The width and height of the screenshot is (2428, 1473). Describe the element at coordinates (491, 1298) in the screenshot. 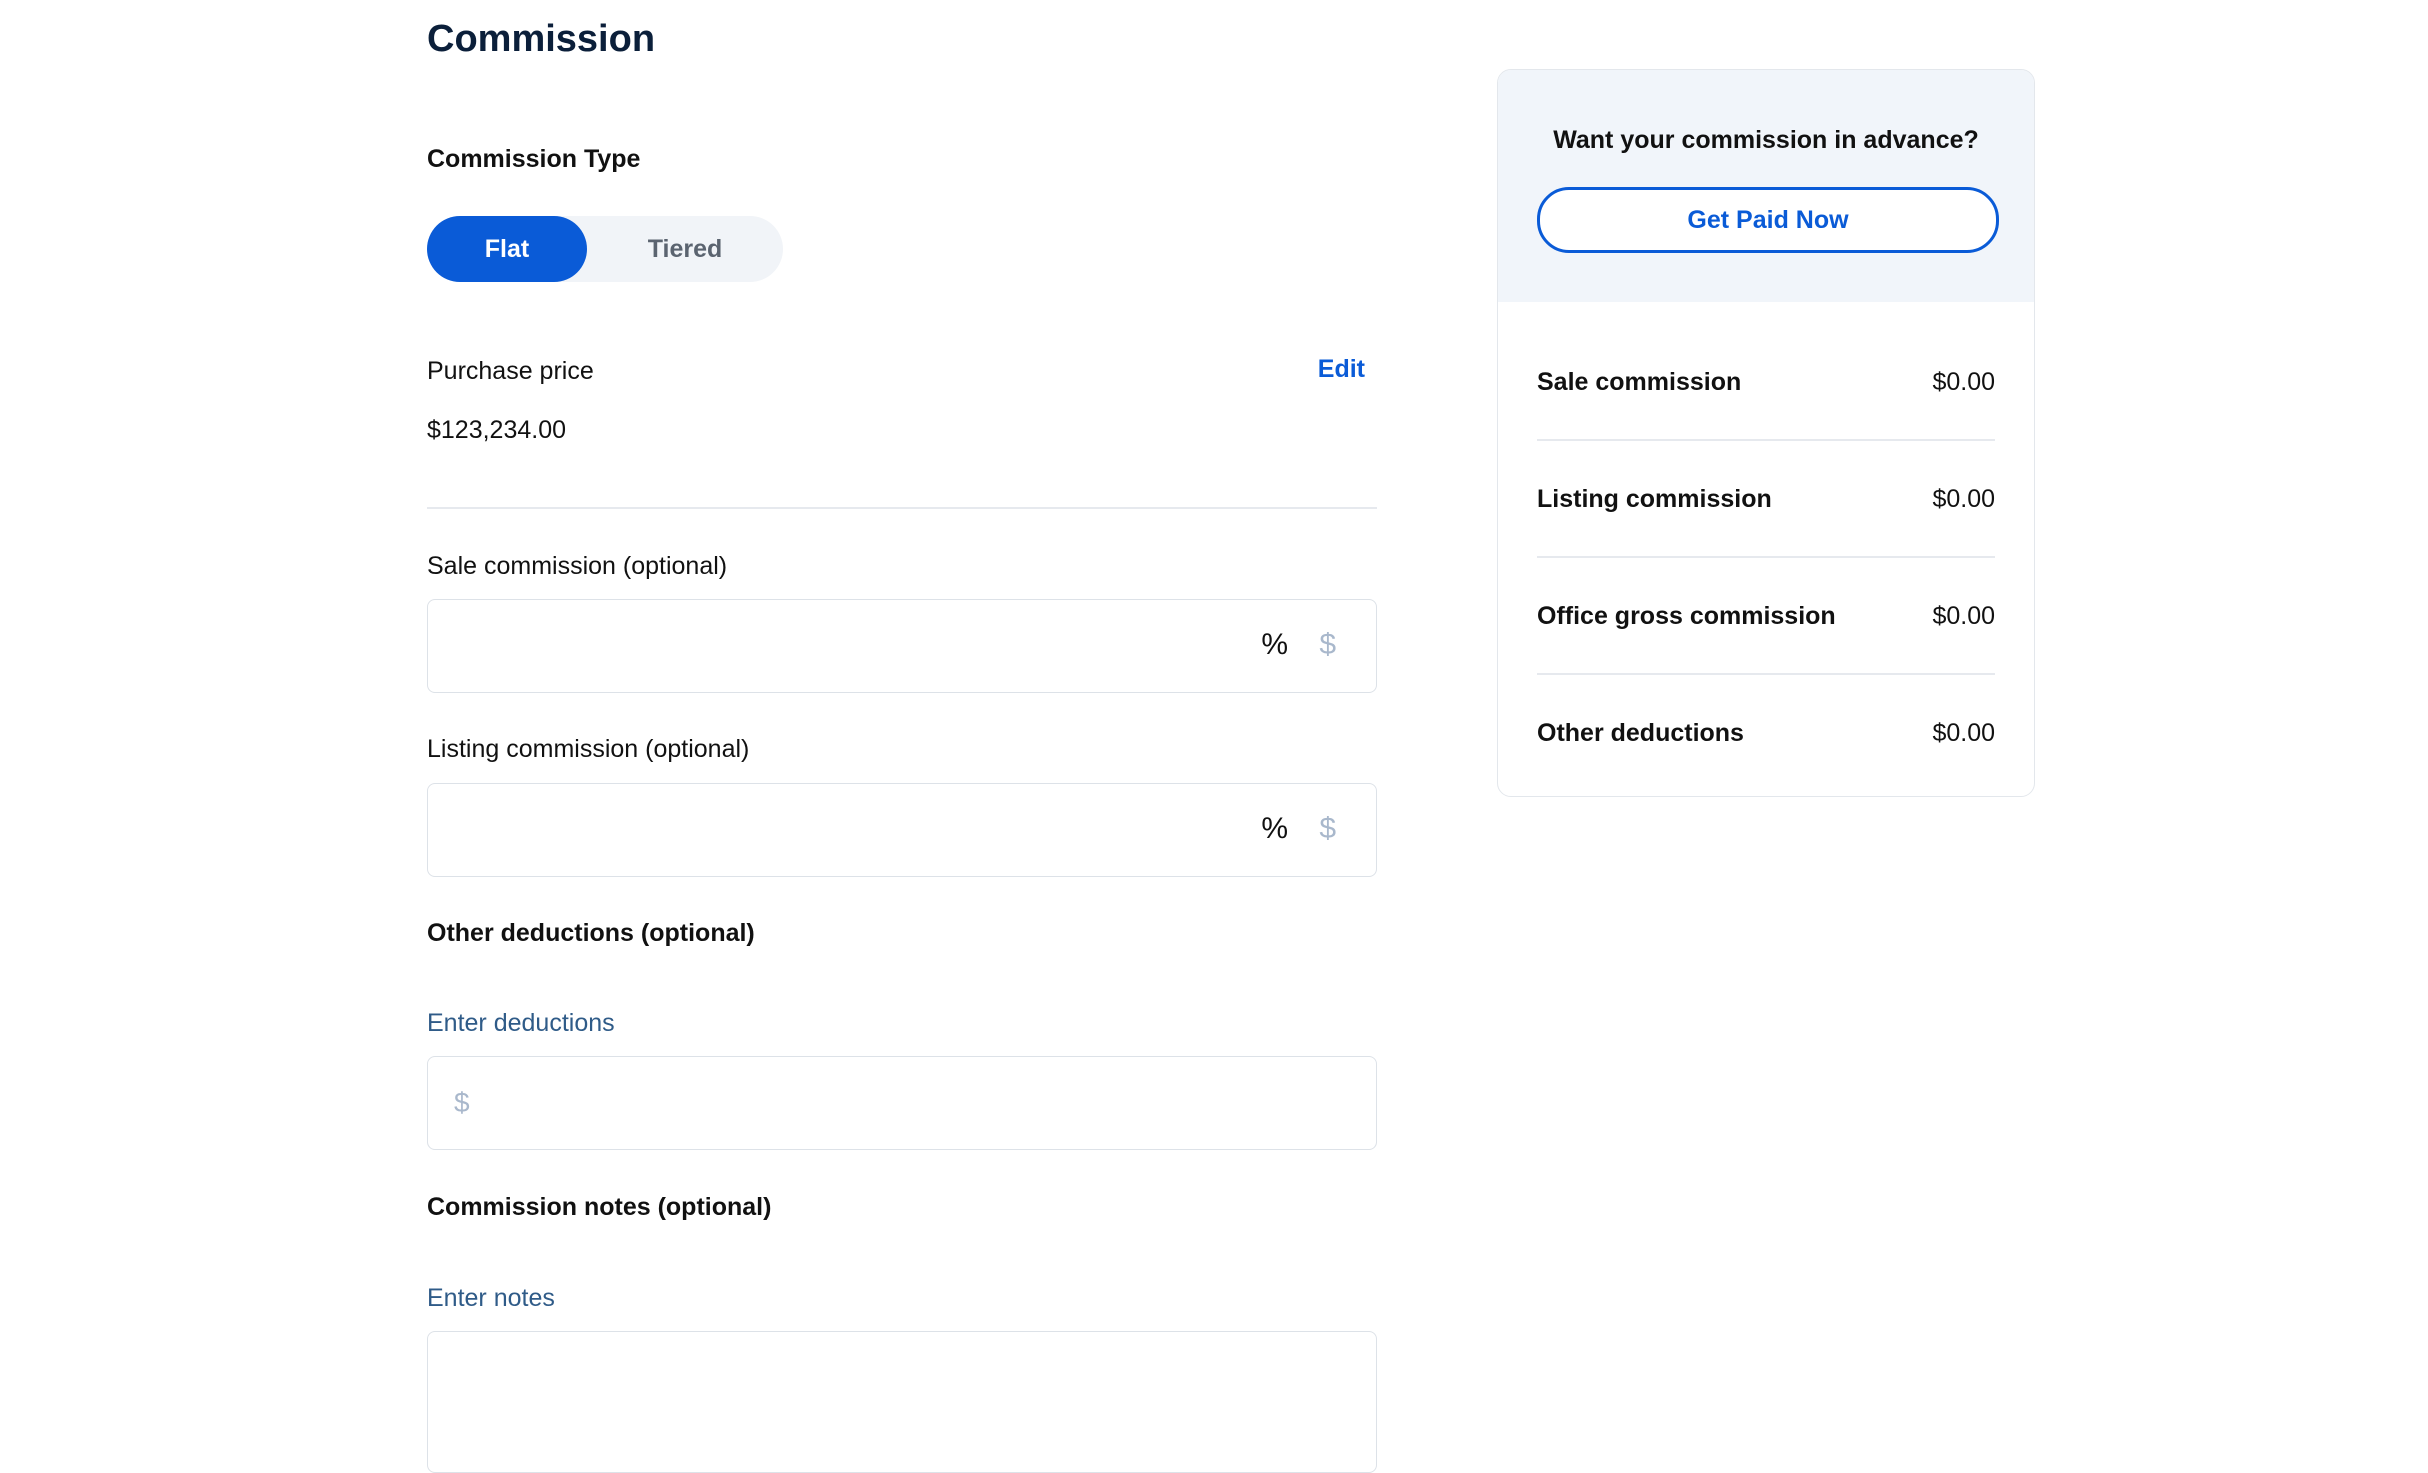

I see `notes-field-label: Enter notes` at that location.